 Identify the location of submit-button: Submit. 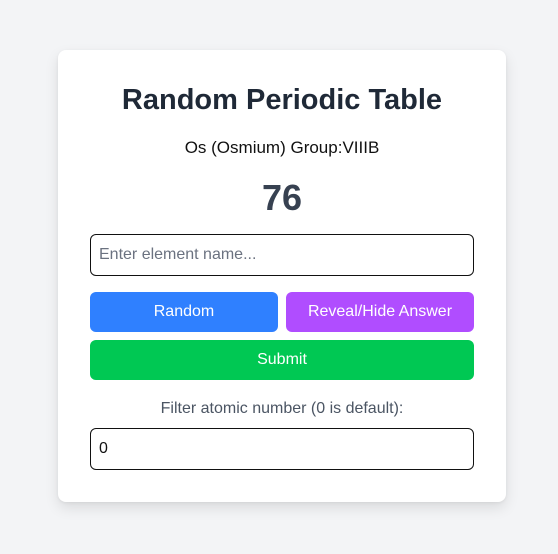
(282, 360).